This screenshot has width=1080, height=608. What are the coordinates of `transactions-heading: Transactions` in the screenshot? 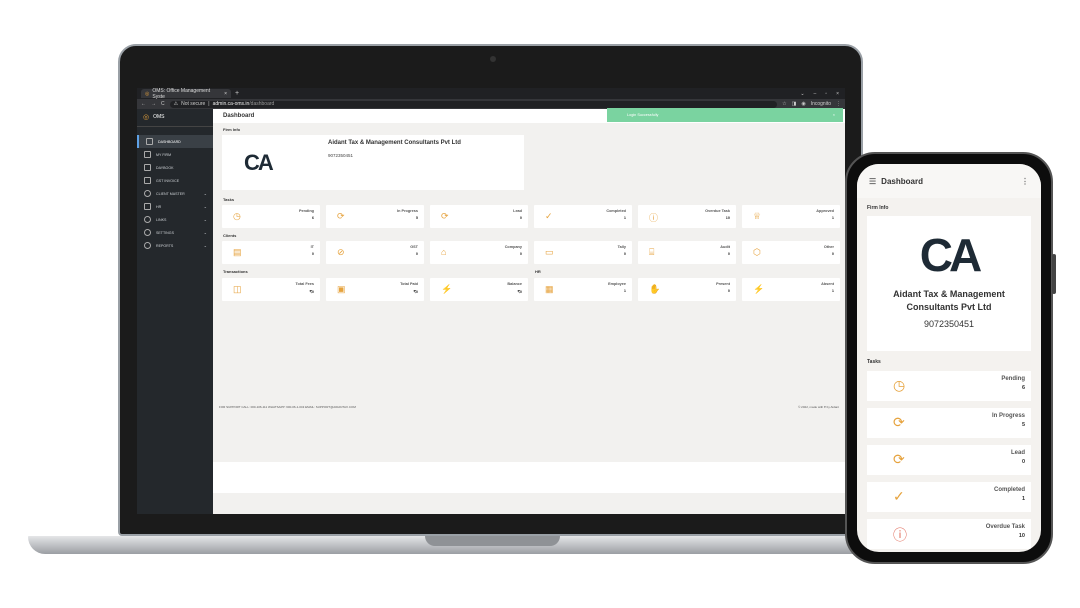 It's located at (235, 271).